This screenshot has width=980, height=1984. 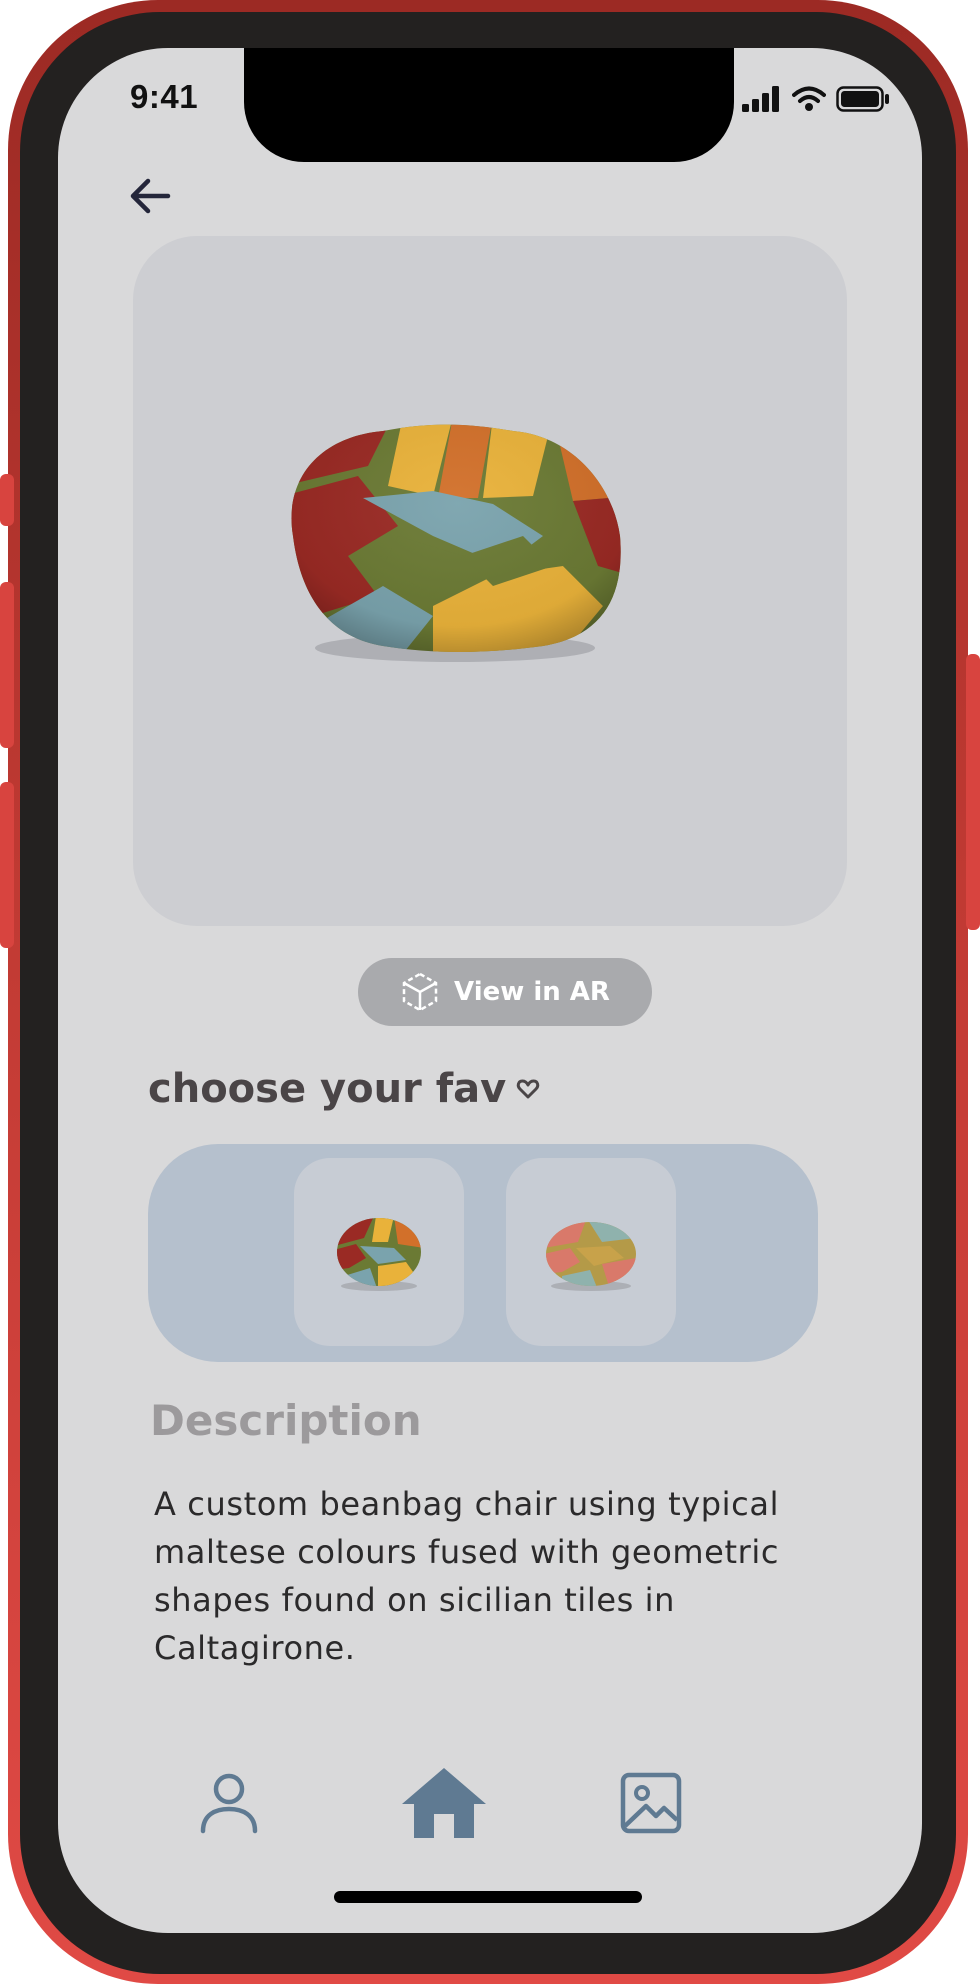 What do you see at coordinates (528, 1089) in the screenshot?
I see `heart-icon` at bounding box center [528, 1089].